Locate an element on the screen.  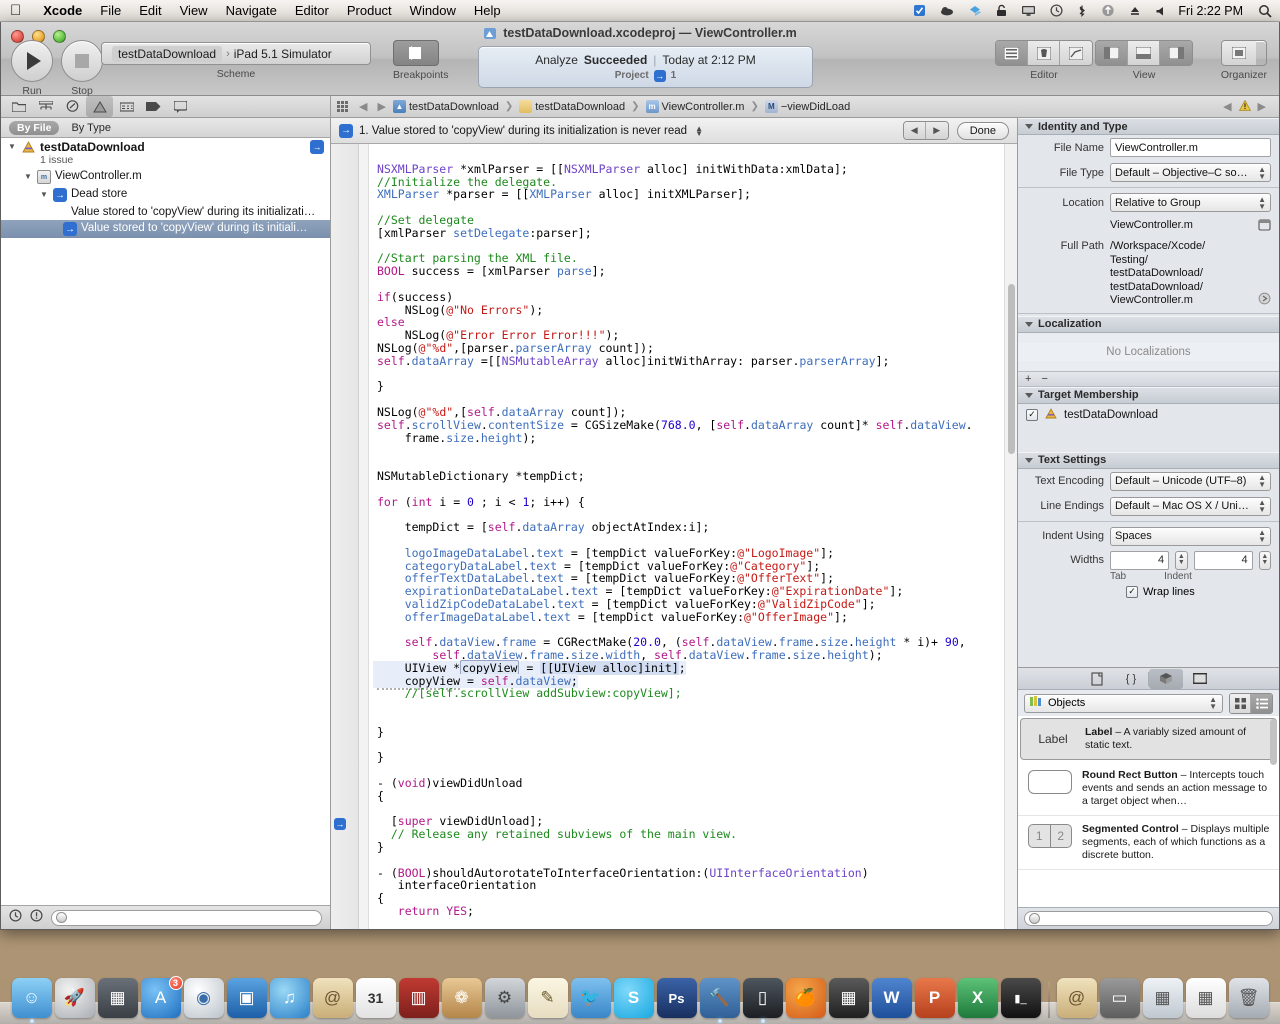
volume-icon is located at coordinates (1161, 10).